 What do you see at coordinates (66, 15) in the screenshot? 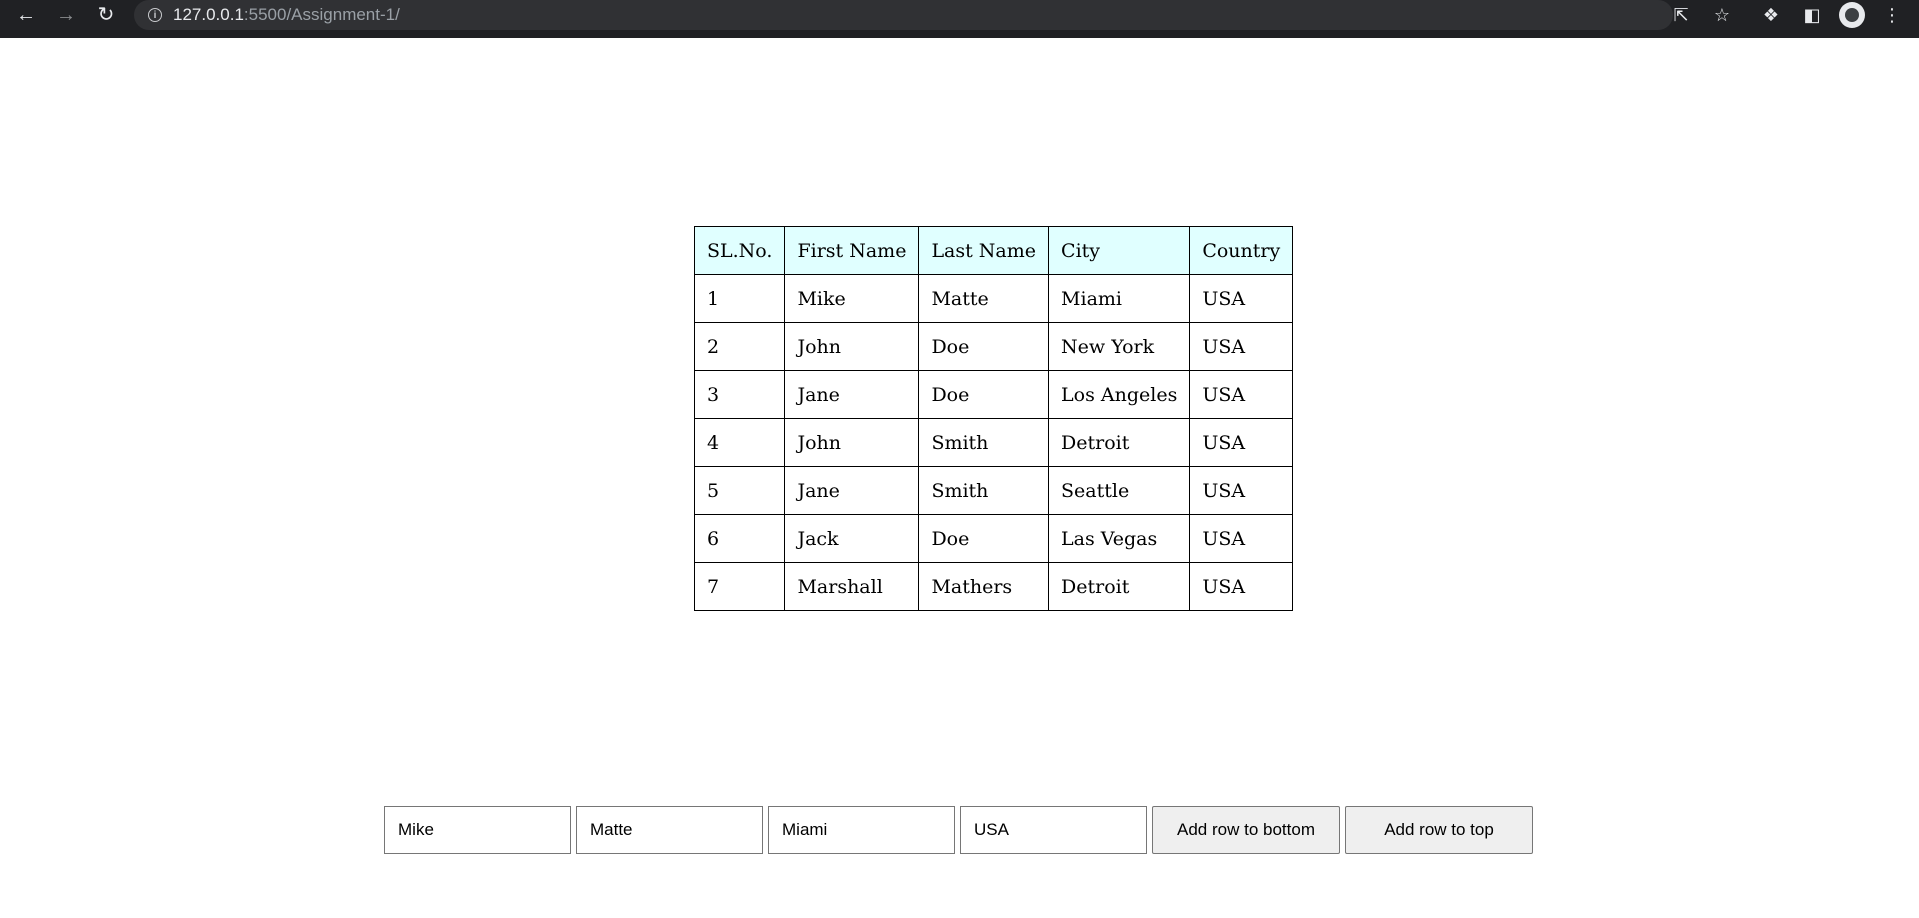
I see `forward-arrow-icon: →` at bounding box center [66, 15].